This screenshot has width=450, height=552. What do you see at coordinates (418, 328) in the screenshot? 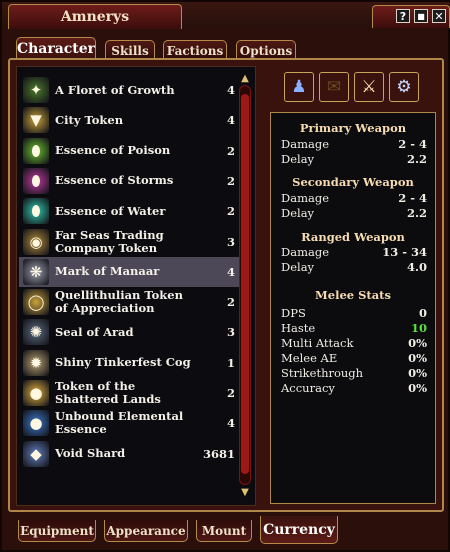
I see `haste-value: 10` at bounding box center [418, 328].